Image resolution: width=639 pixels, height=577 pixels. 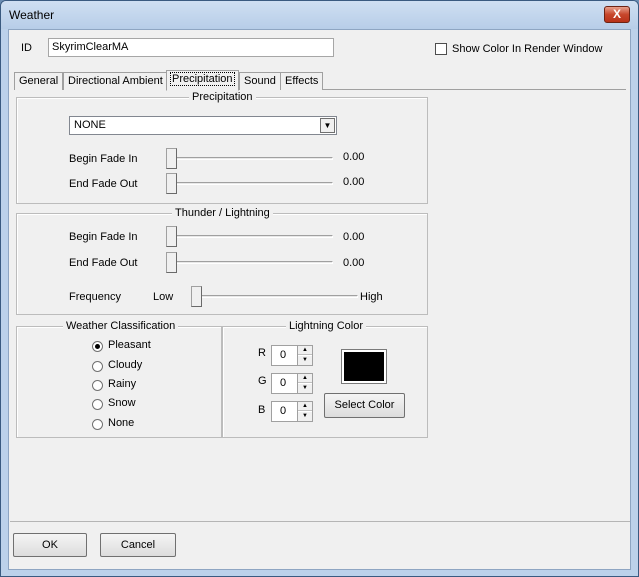 What do you see at coordinates (371, 297) in the screenshot?
I see `frequency-high-label: High` at bounding box center [371, 297].